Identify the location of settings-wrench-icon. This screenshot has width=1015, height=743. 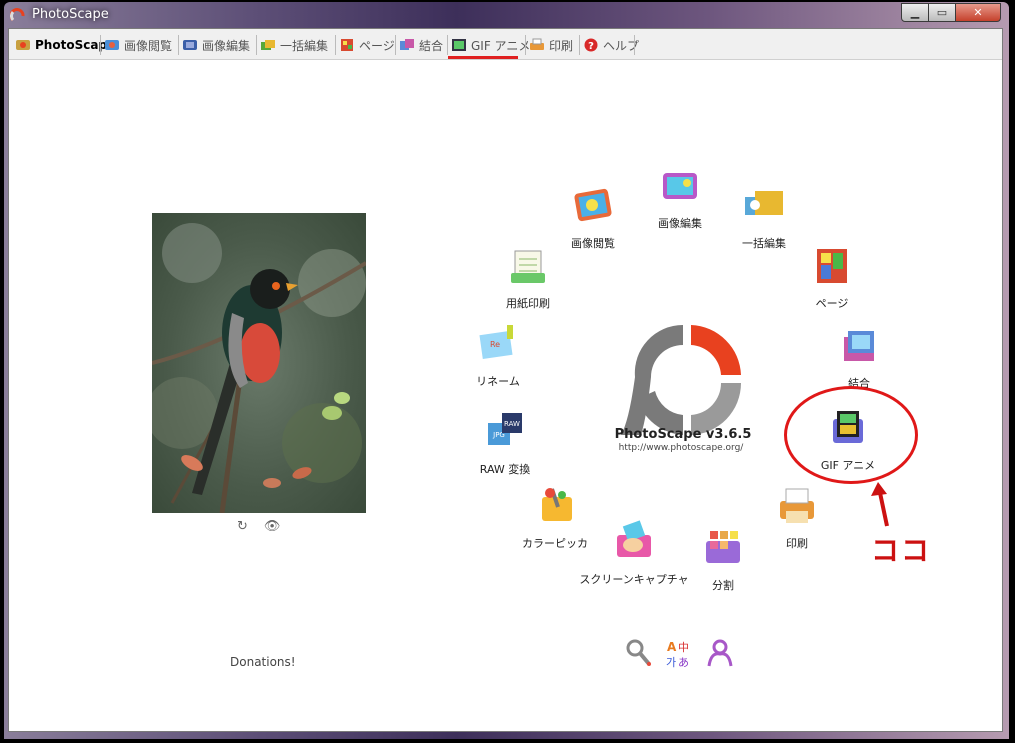
(639, 653).